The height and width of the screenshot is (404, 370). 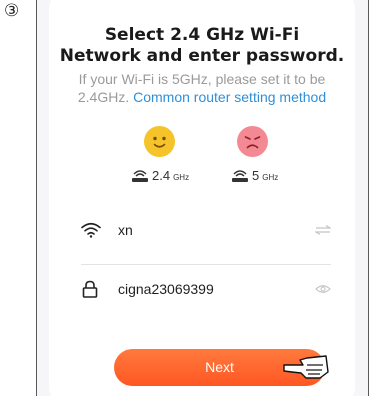 I want to click on password-value: cigna23069399, so click(x=166, y=289).